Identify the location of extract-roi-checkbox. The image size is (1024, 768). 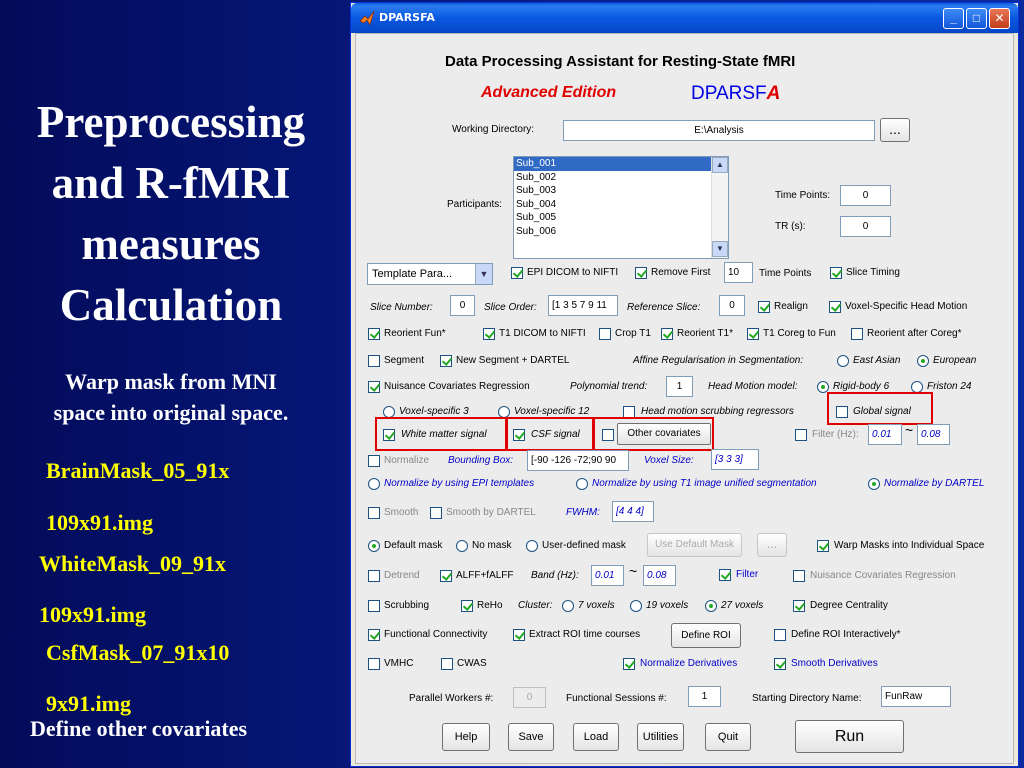
(519, 635).